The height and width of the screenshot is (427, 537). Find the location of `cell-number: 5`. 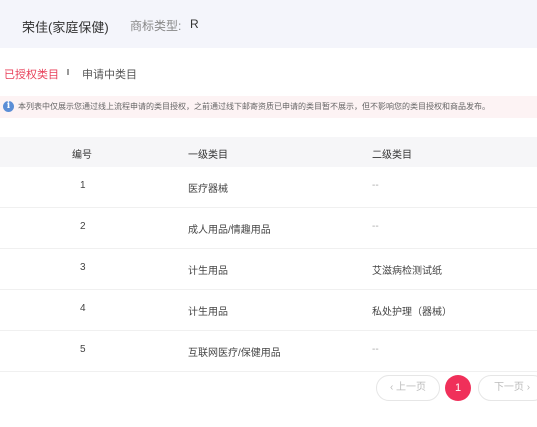

cell-number: 5 is located at coordinates (83, 349).